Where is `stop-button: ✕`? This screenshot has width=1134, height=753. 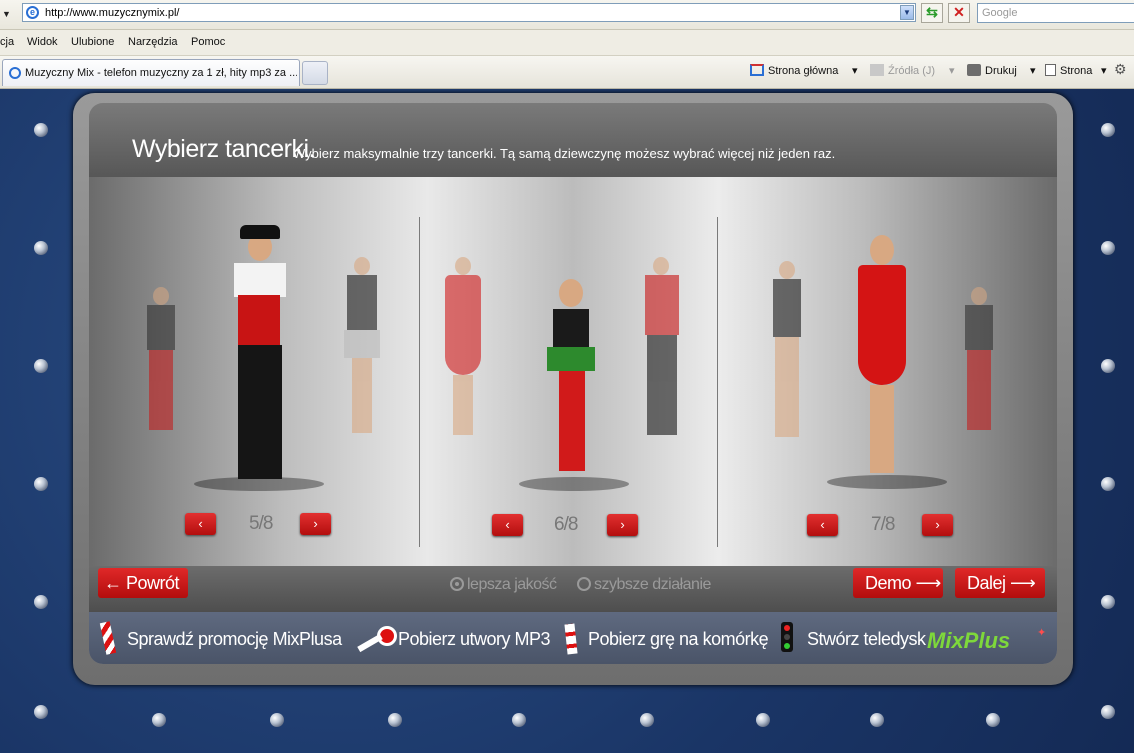 stop-button: ✕ is located at coordinates (959, 13).